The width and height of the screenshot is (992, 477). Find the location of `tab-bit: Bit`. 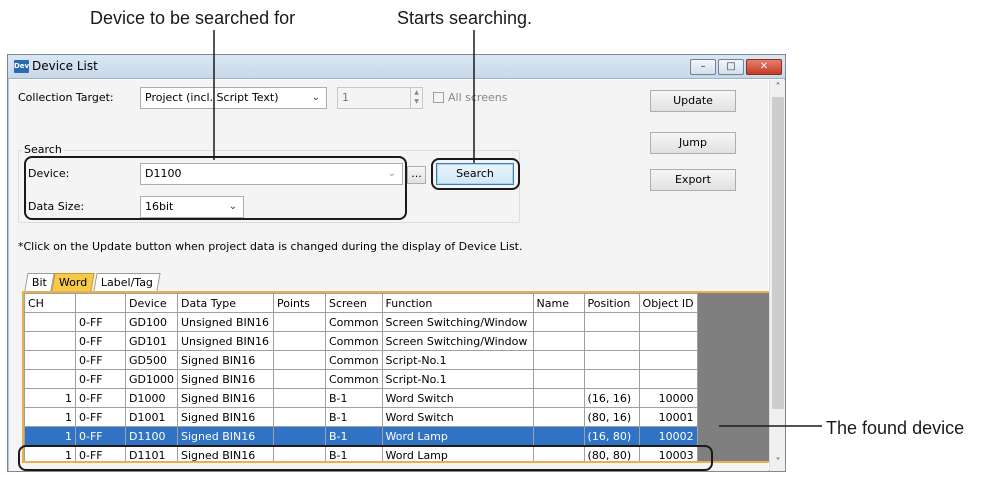

tab-bit: Bit is located at coordinates (39, 282).